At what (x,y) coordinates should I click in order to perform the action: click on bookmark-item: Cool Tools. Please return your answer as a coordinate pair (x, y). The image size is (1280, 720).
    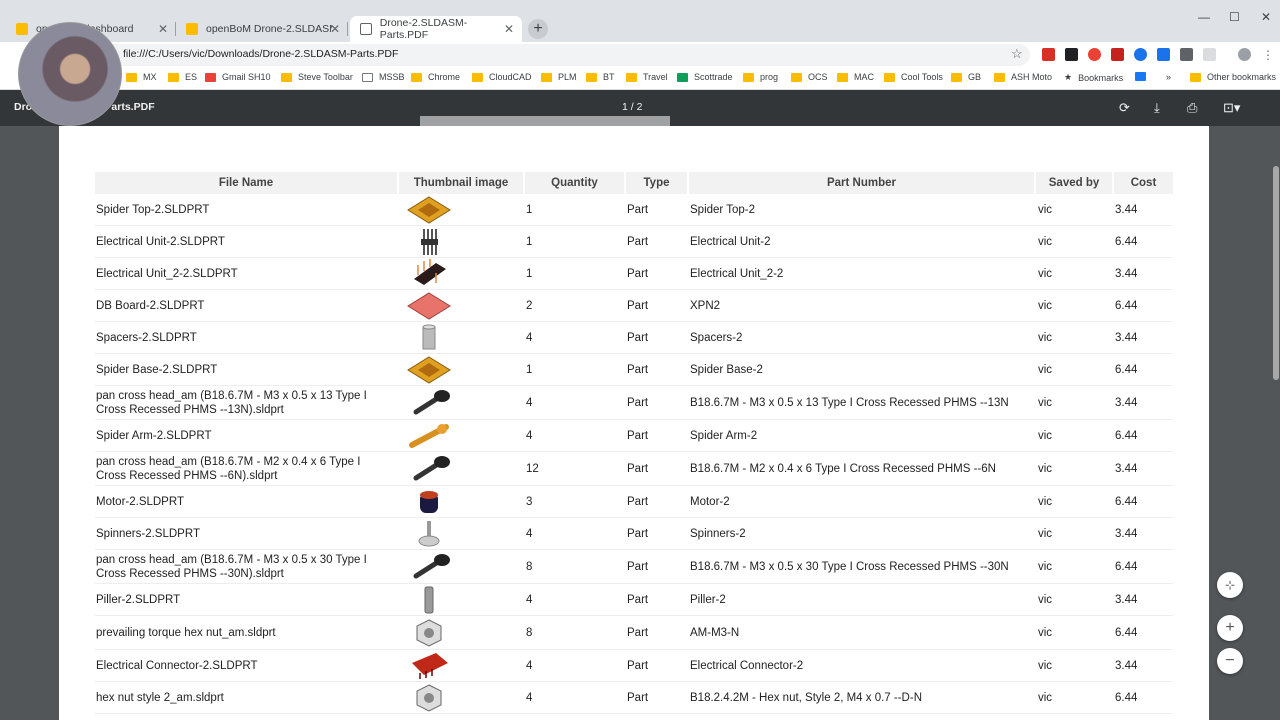
    Looking at the image, I should click on (913, 77).